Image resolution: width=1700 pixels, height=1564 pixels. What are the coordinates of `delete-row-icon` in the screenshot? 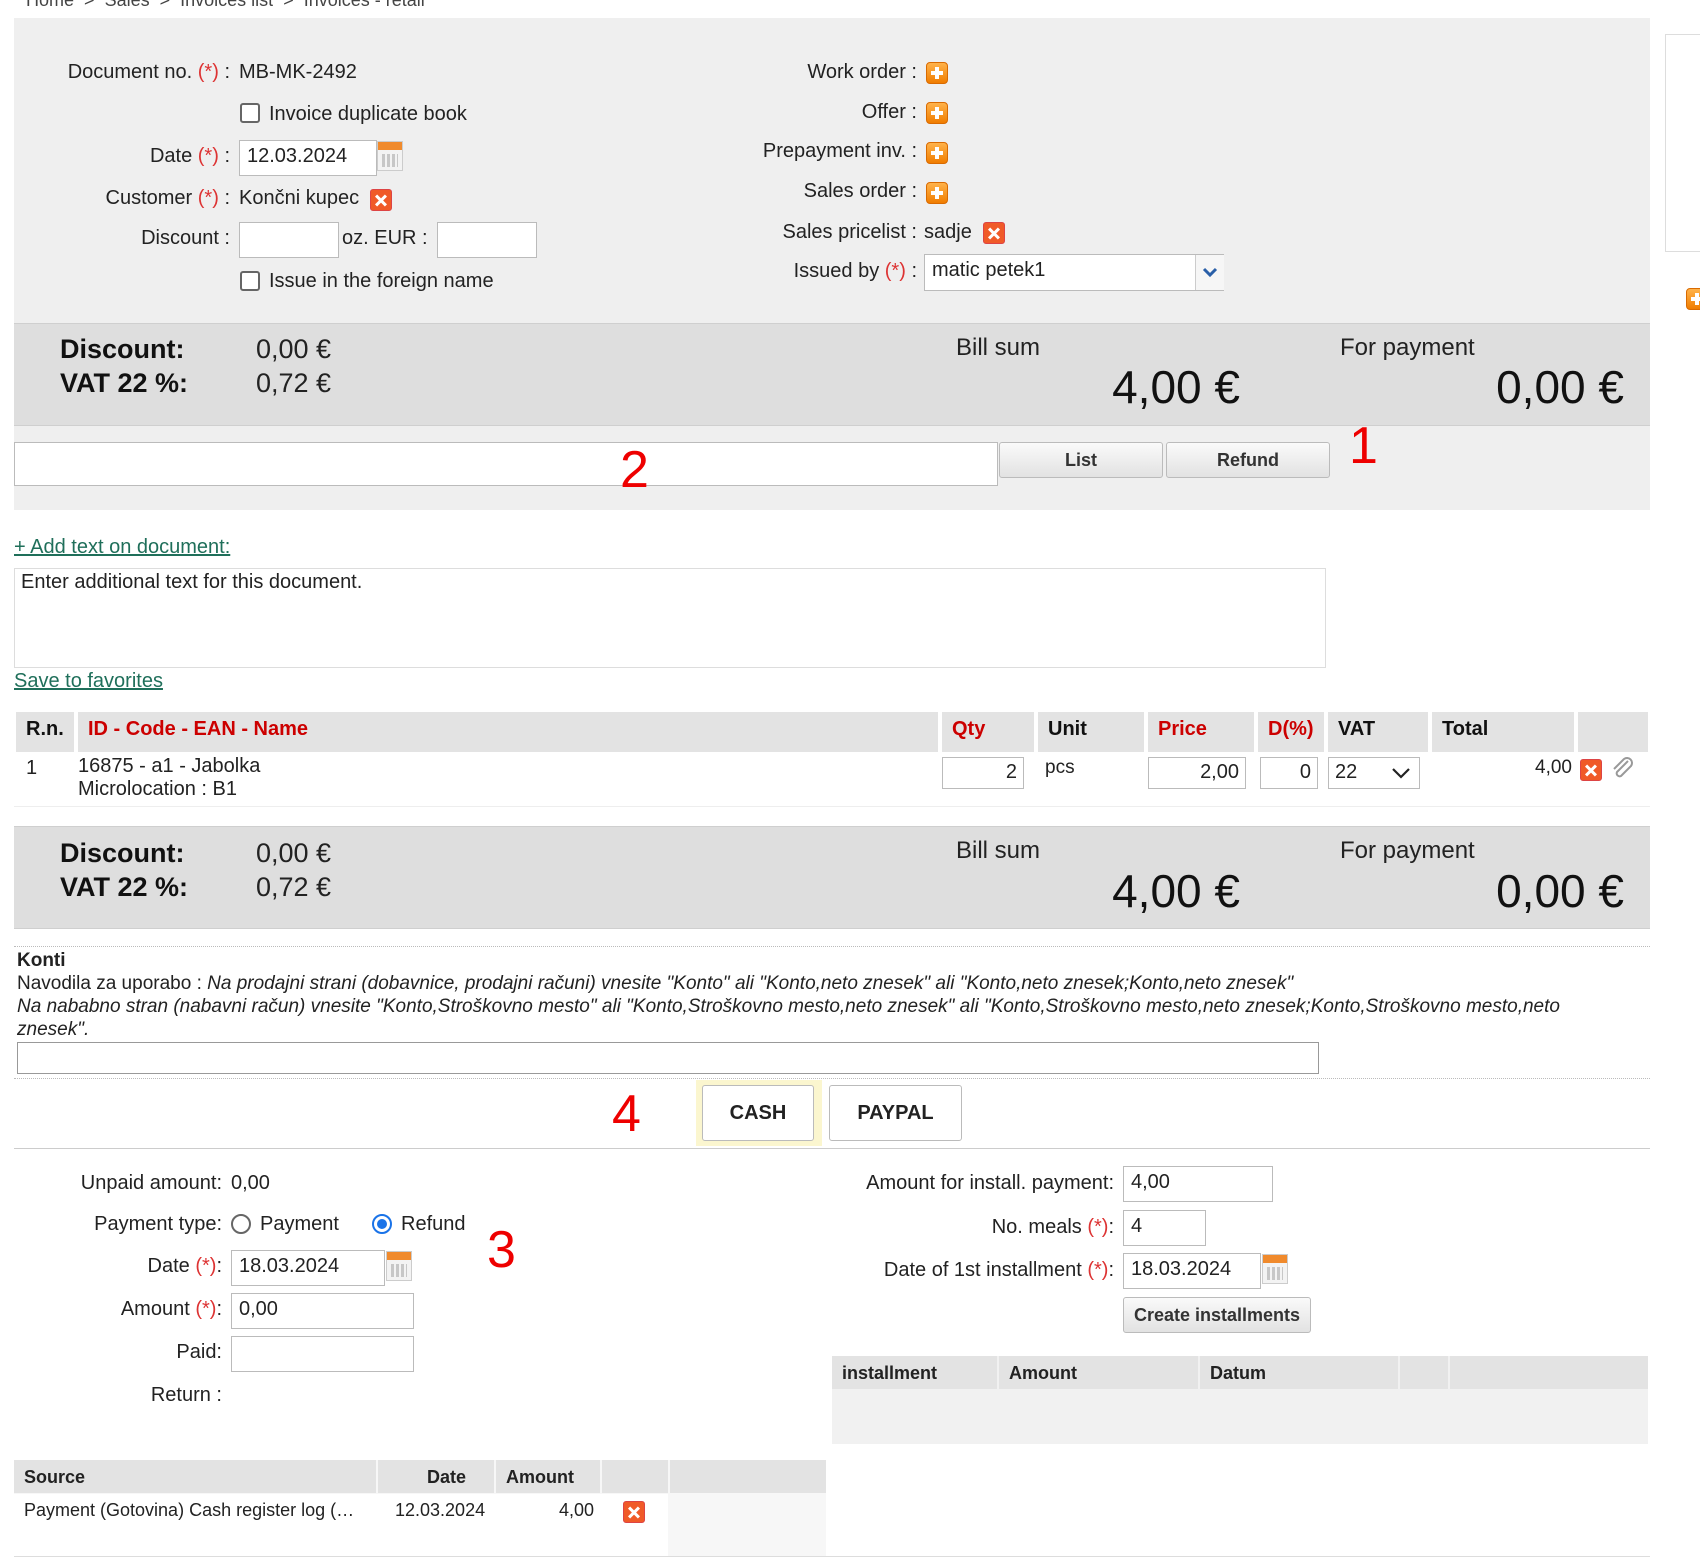 It's located at (1591, 770).